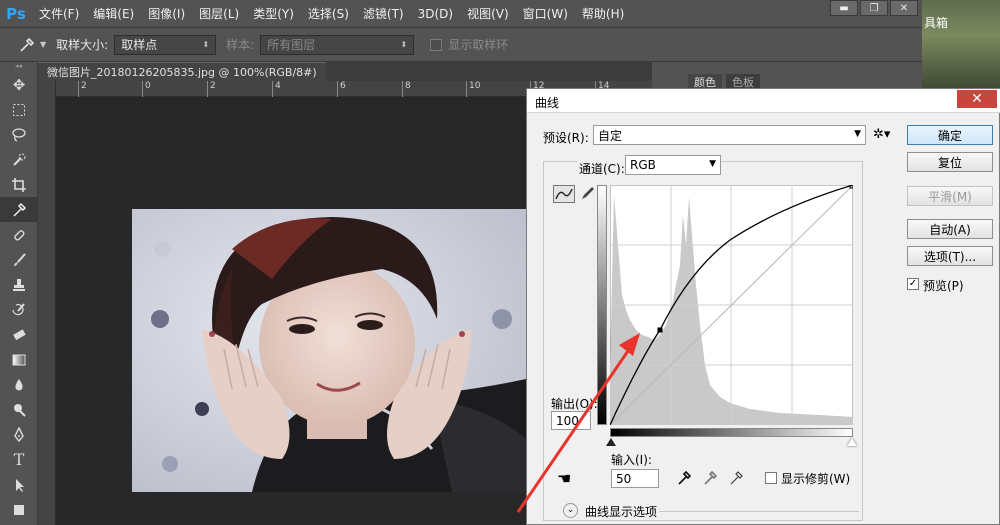 This screenshot has width=1000, height=525. Describe the element at coordinates (19, 184) in the screenshot. I see `crop-tool-icon` at that location.